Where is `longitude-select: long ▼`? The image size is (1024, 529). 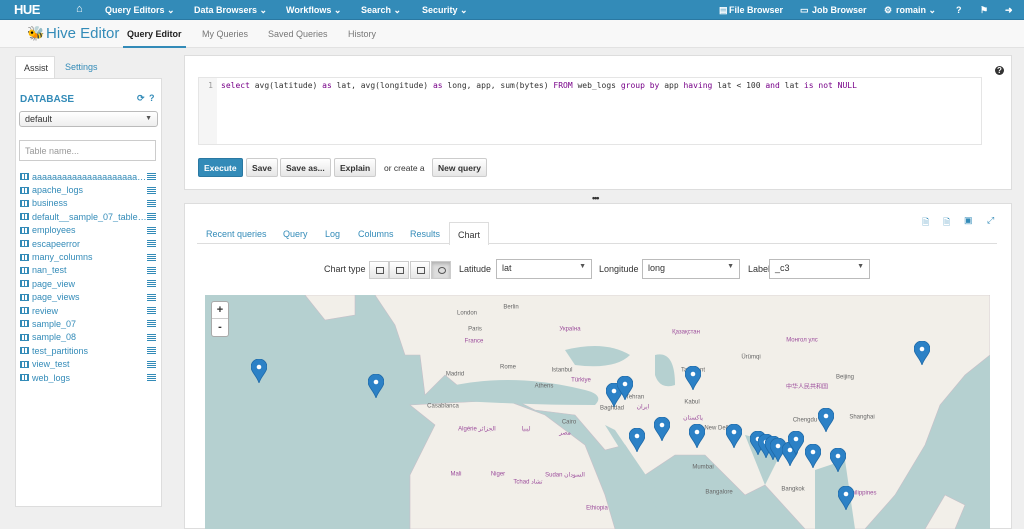 longitude-select: long ▼ is located at coordinates (691, 269).